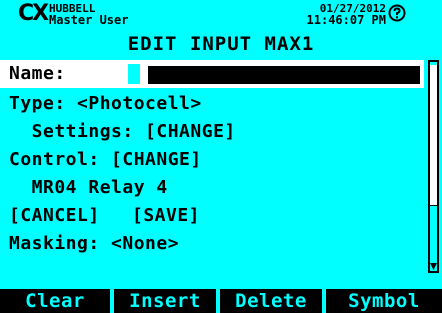  What do you see at coordinates (271, 301) in the screenshot?
I see `delete-button: Delete` at bounding box center [271, 301].